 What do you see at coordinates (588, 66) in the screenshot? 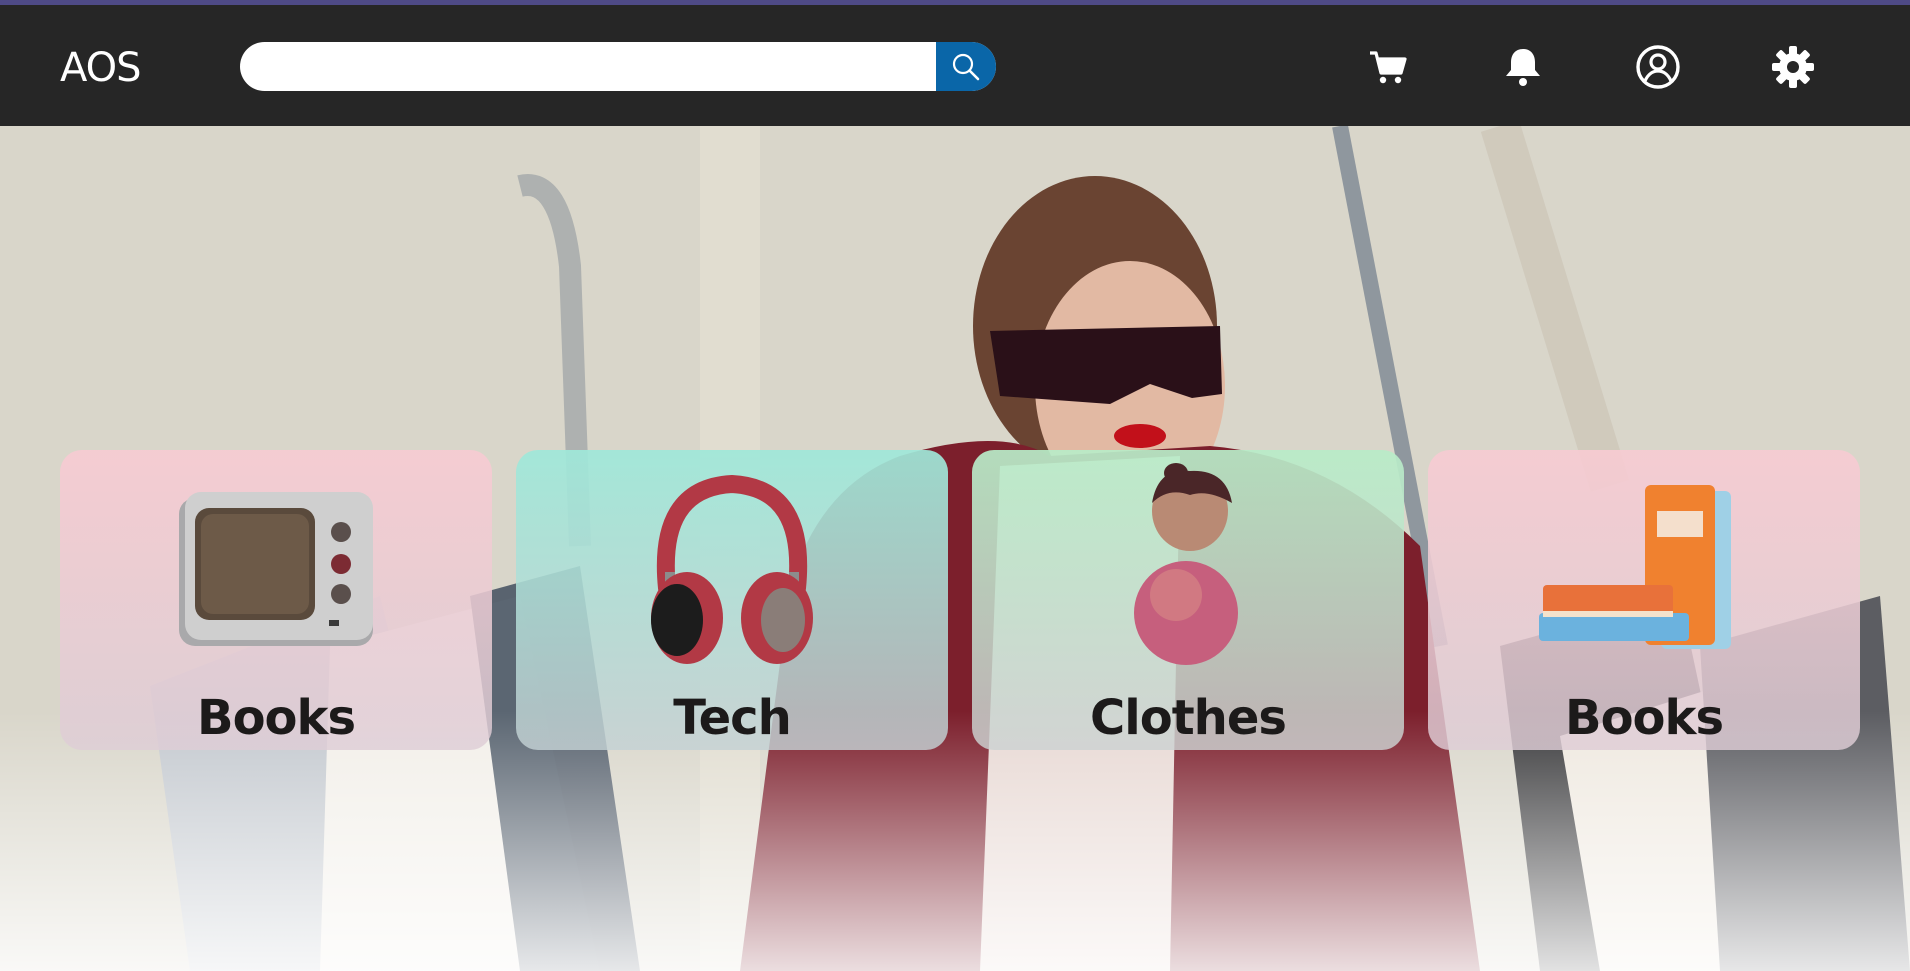
I see `search-input` at bounding box center [588, 66].